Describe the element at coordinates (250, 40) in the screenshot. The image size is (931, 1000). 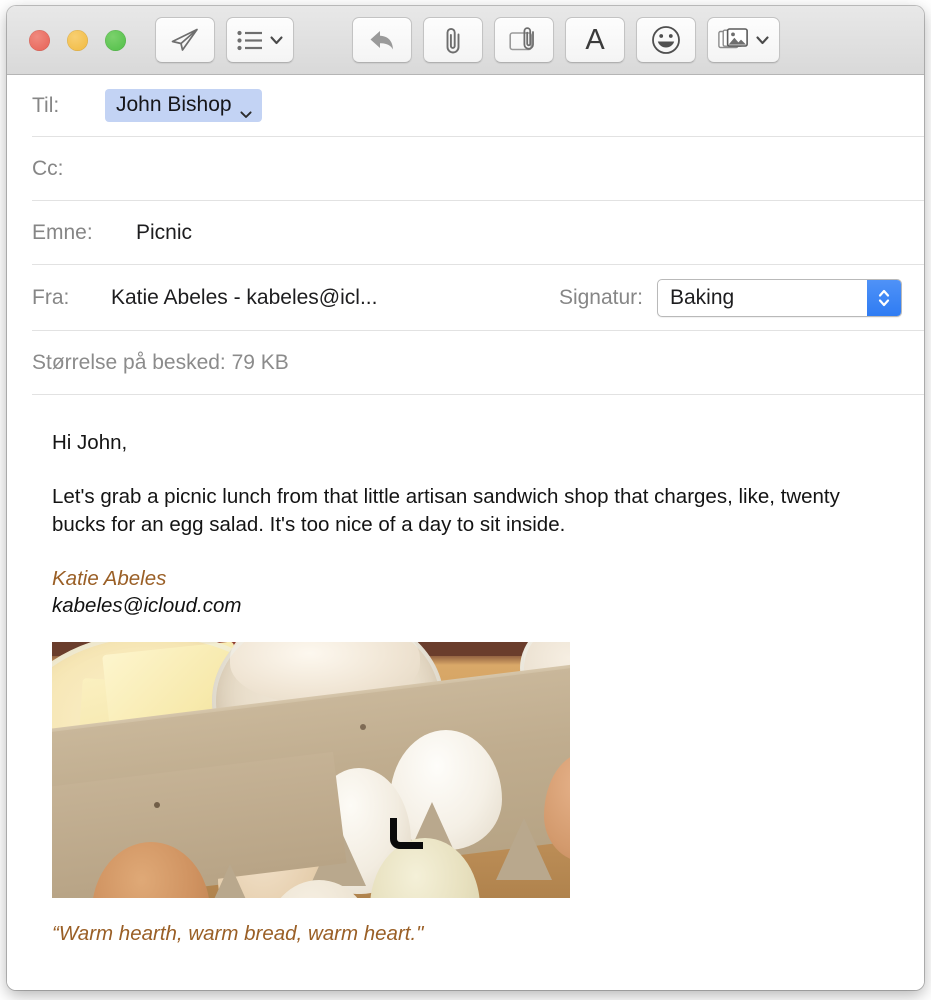
I see `list-bullets-icon` at that location.